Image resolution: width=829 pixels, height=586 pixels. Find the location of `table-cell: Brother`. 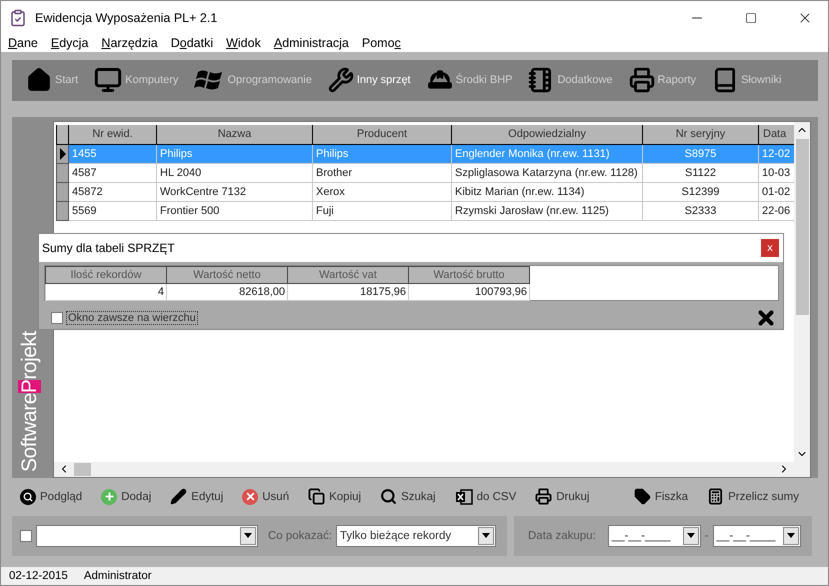

table-cell: Brother is located at coordinates (382, 173).